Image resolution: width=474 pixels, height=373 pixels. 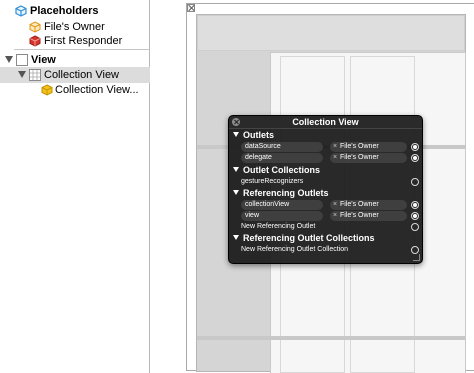 I want to click on outline-placeholders-header: Placeholders, so click(x=75, y=11).